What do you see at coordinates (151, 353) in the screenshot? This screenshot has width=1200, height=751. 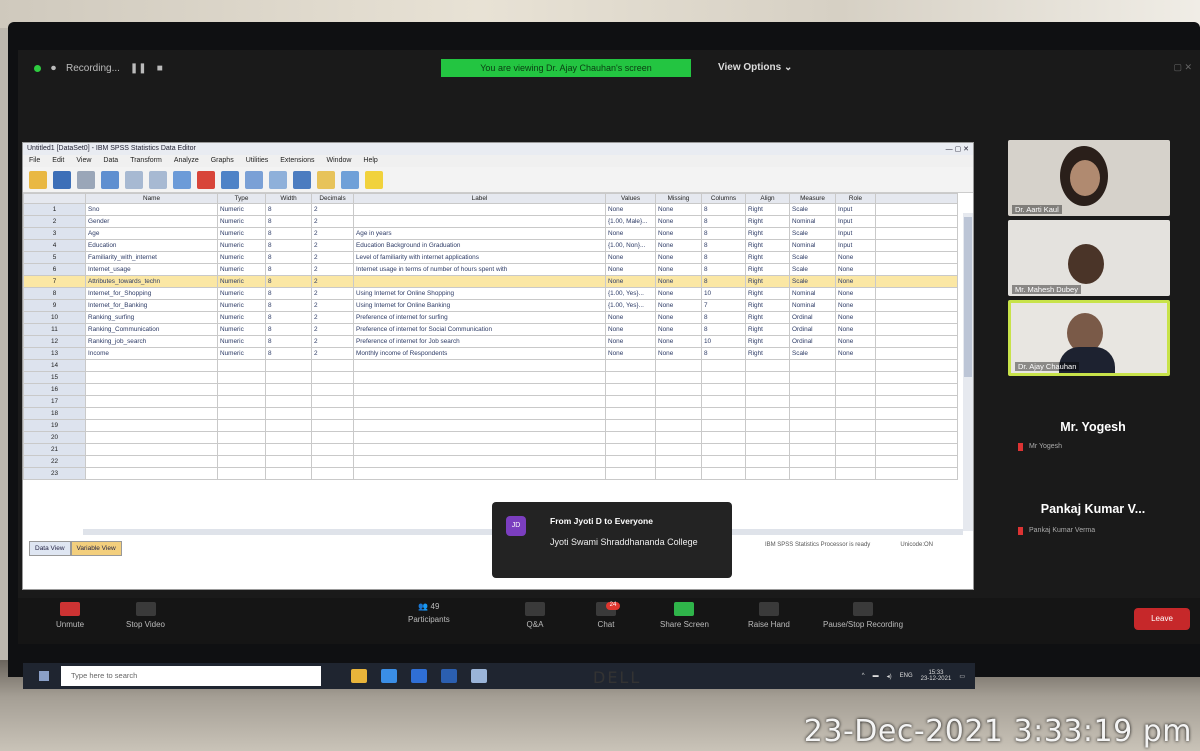 I see `grid-cell: Income` at bounding box center [151, 353].